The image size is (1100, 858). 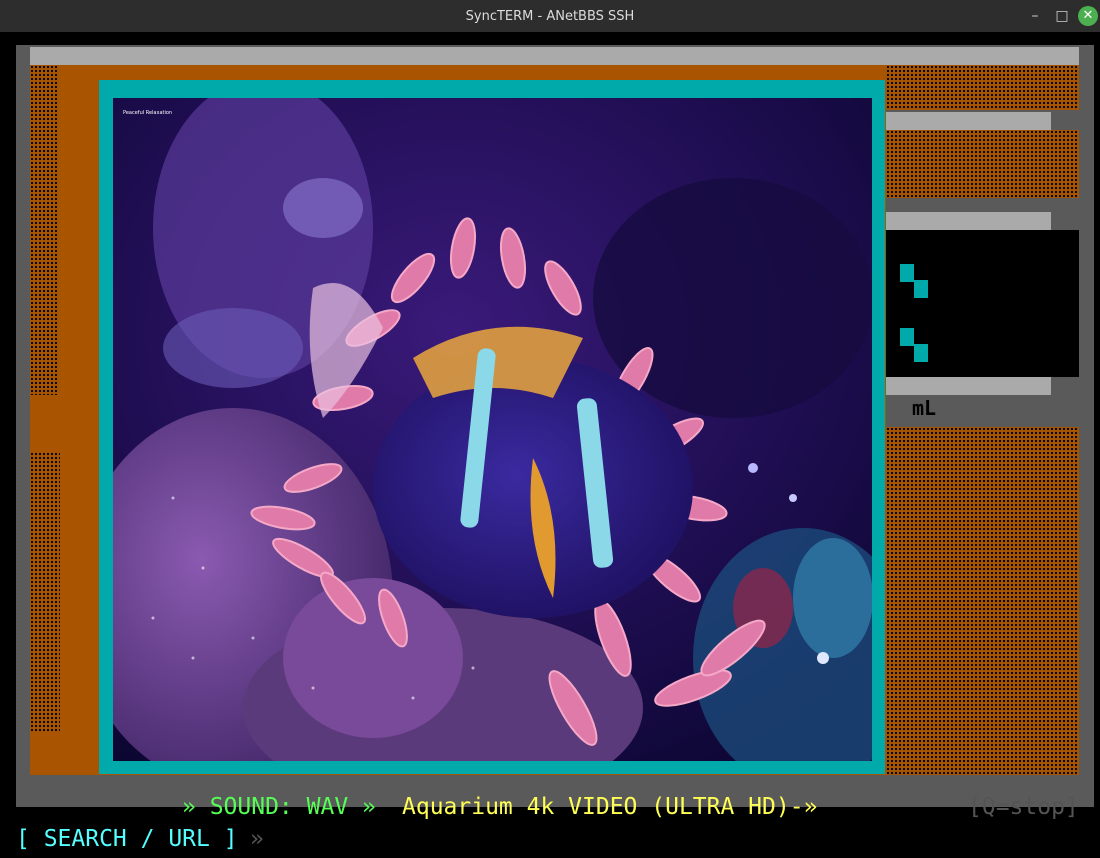 I want to click on dither-pattern-right-bottom, so click(x=982, y=601).